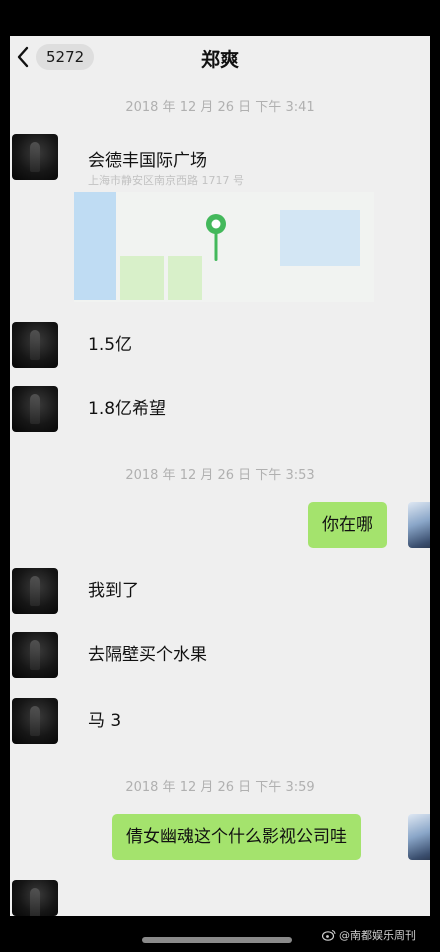 The width and height of the screenshot is (440, 952). I want to click on home-indicator, so click(217, 940).